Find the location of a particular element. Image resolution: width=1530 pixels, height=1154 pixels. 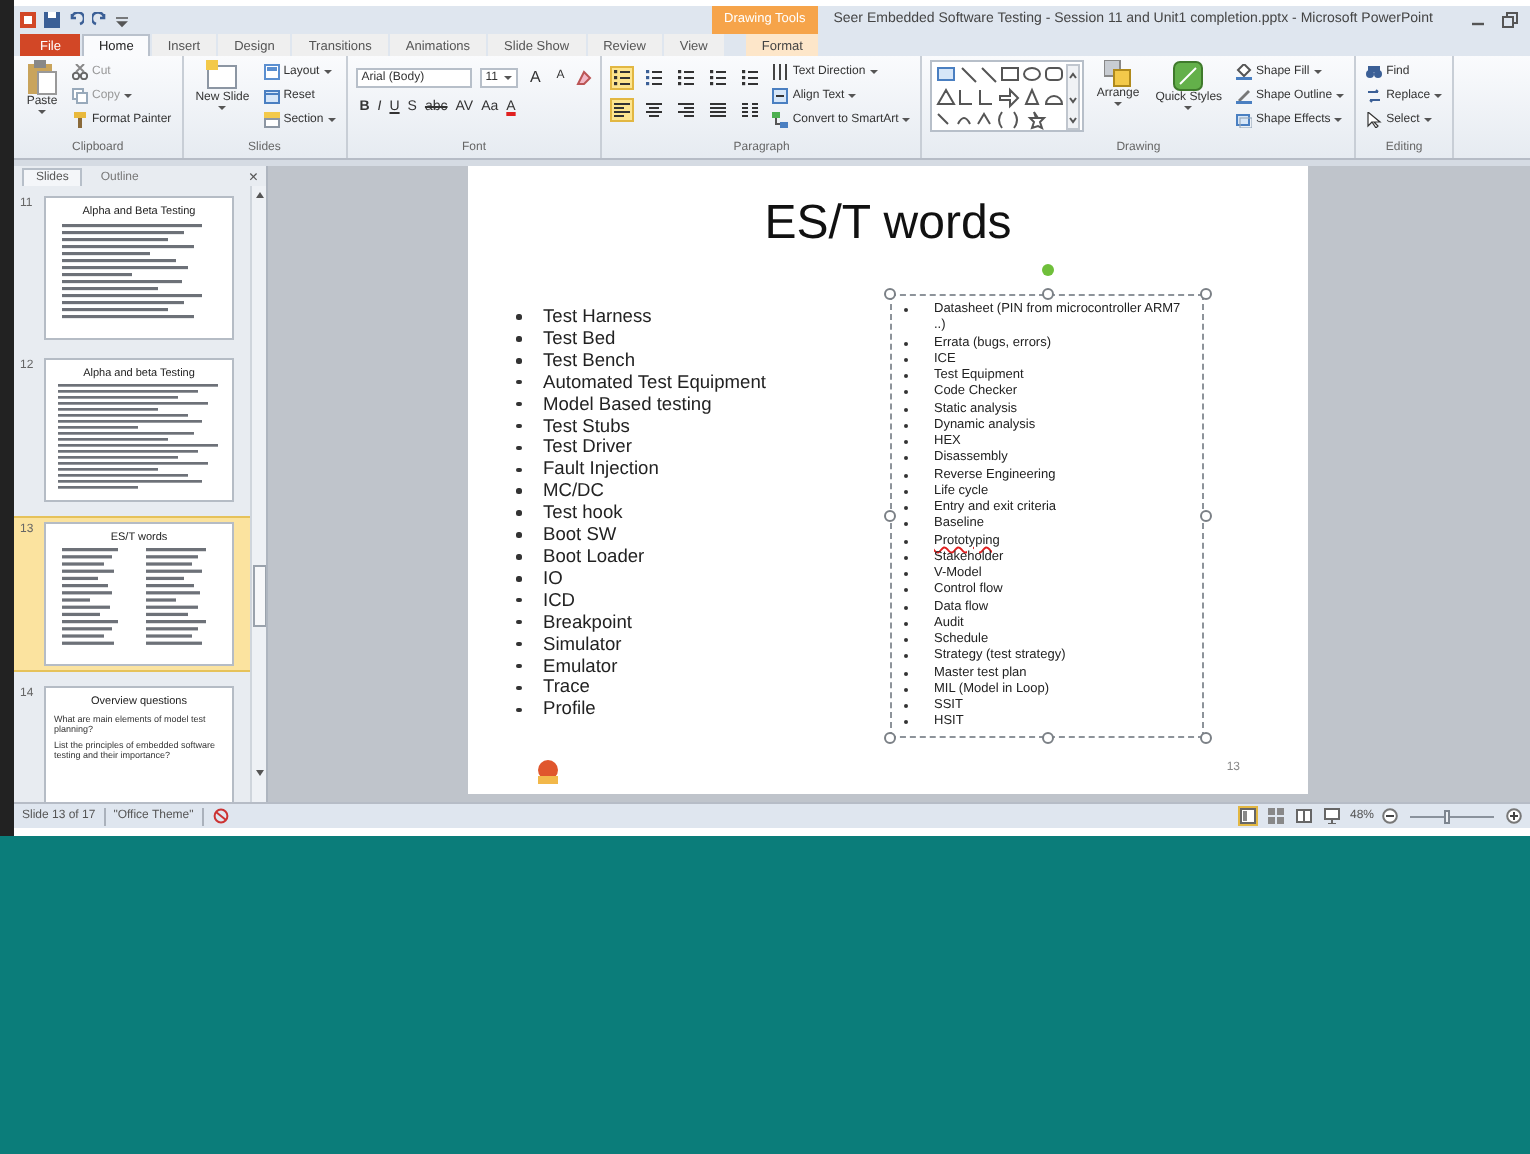

clipboard-icon is located at coordinates (42, 78).